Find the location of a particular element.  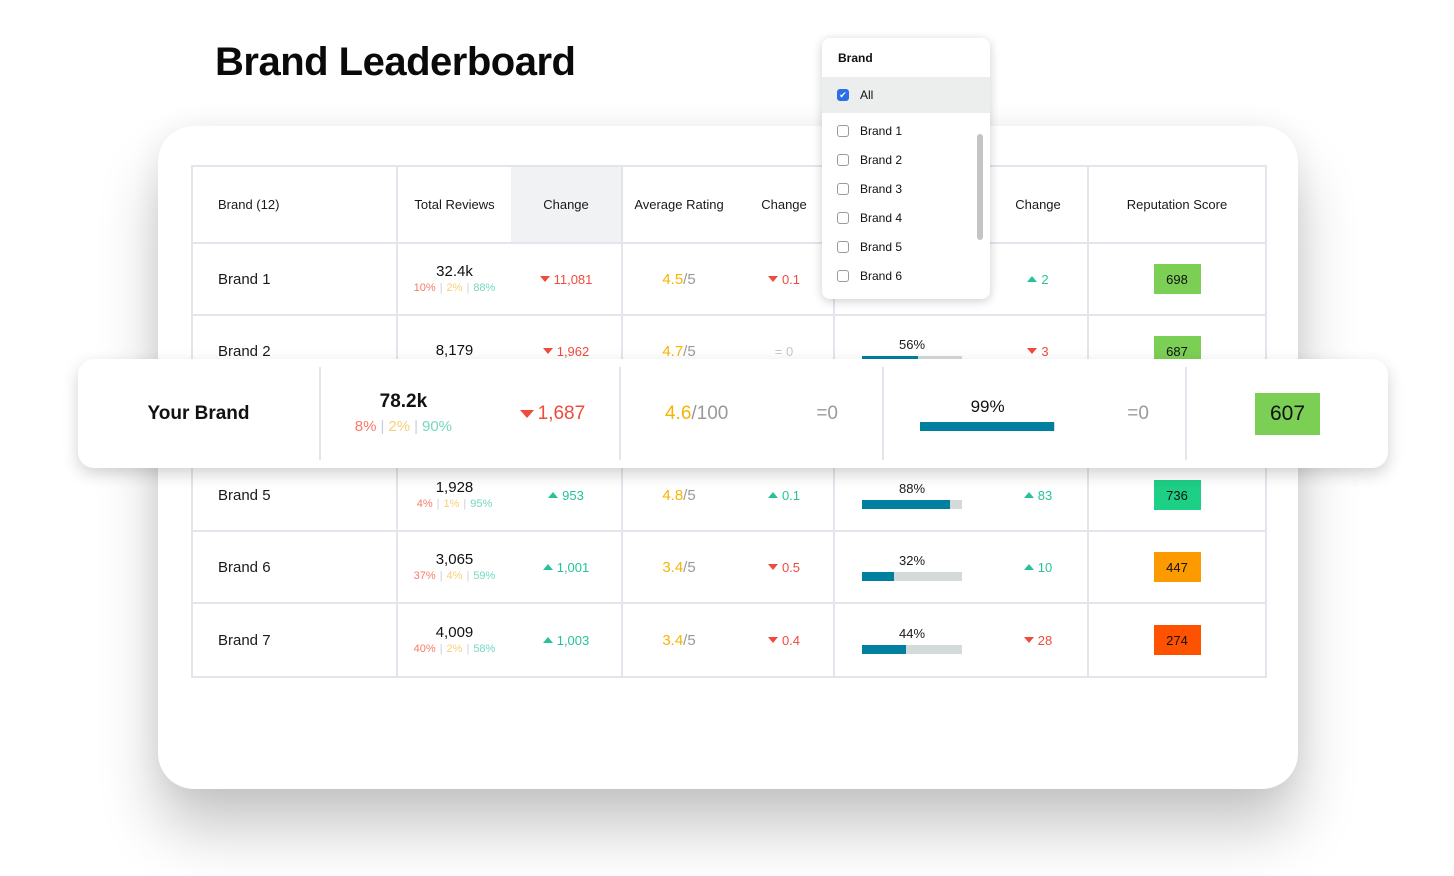

progress-percent: 56% is located at coordinates (912, 344).